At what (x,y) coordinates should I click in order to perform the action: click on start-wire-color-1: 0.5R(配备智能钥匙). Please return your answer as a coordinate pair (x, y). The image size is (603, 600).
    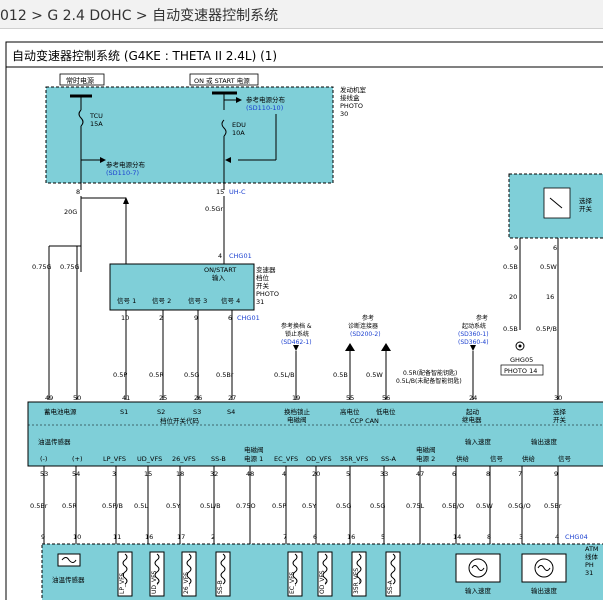
    Looking at the image, I should click on (430, 373).